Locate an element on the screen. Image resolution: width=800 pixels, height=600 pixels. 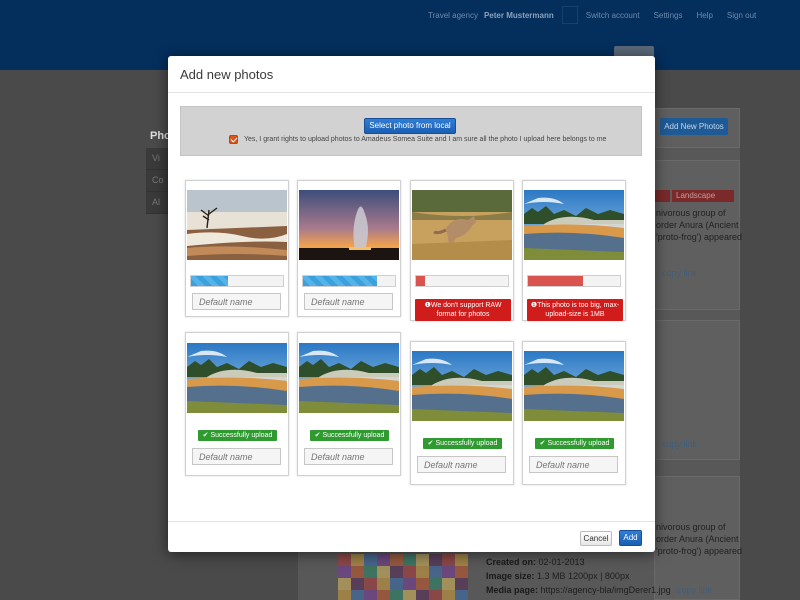
sidebar-item: Co is located at coordinates (157, 181).